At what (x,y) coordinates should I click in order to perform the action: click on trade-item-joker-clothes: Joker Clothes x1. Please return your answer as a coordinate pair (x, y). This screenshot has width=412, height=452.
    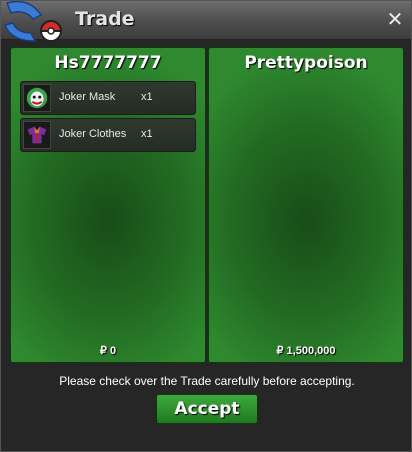
    Looking at the image, I should click on (108, 135).